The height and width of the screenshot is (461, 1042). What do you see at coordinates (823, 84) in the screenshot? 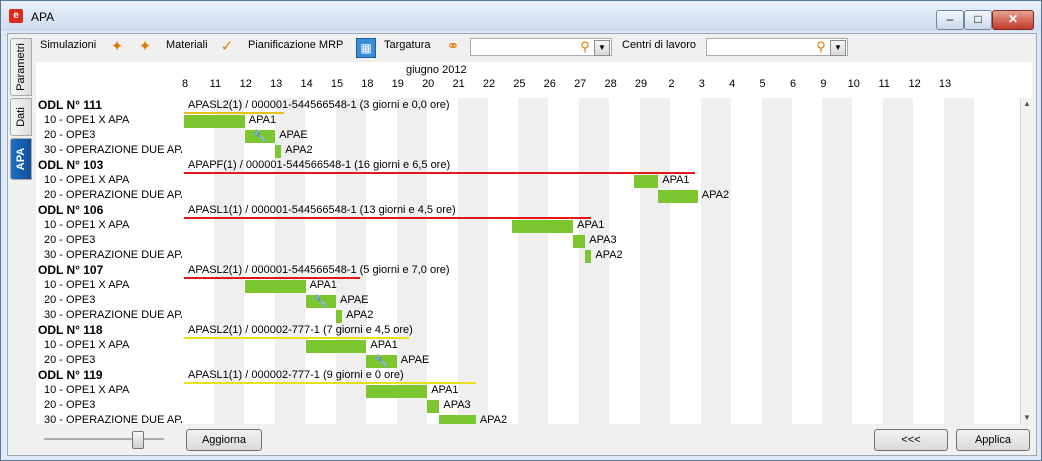
I see `day-label: 9` at bounding box center [823, 84].